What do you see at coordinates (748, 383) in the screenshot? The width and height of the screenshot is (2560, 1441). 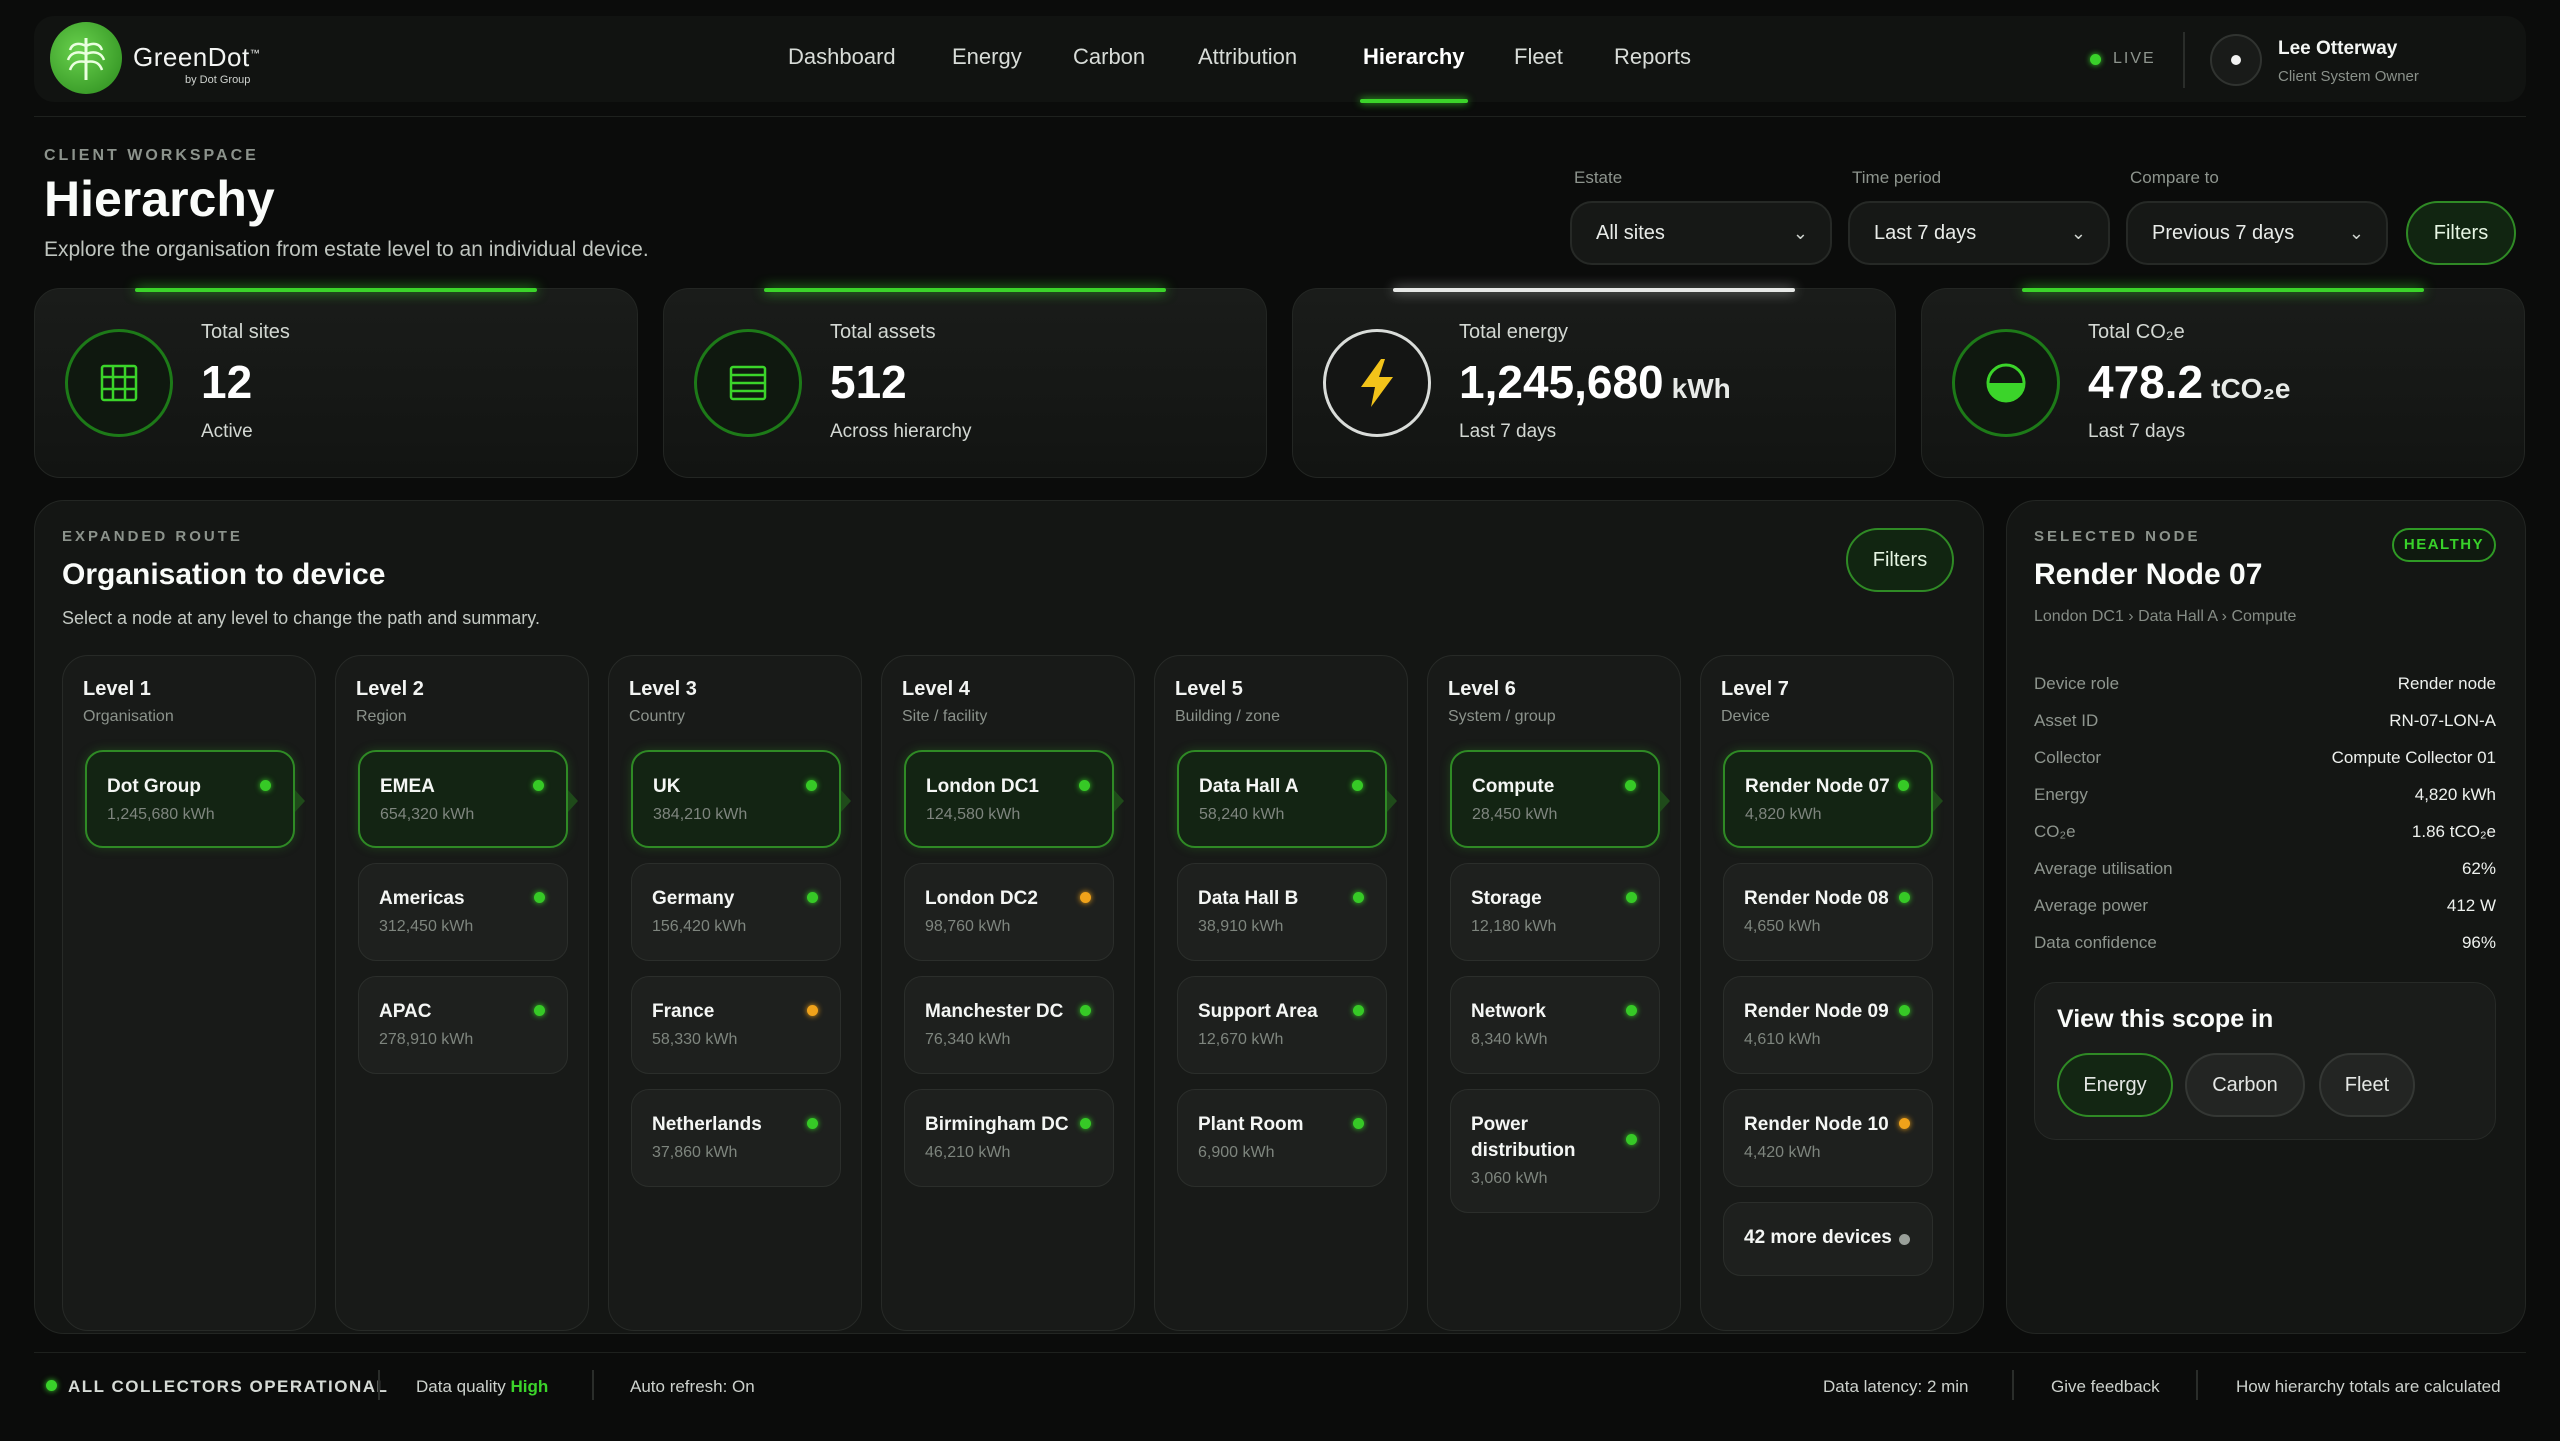 I see `server-icon` at bounding box center [748, 383].